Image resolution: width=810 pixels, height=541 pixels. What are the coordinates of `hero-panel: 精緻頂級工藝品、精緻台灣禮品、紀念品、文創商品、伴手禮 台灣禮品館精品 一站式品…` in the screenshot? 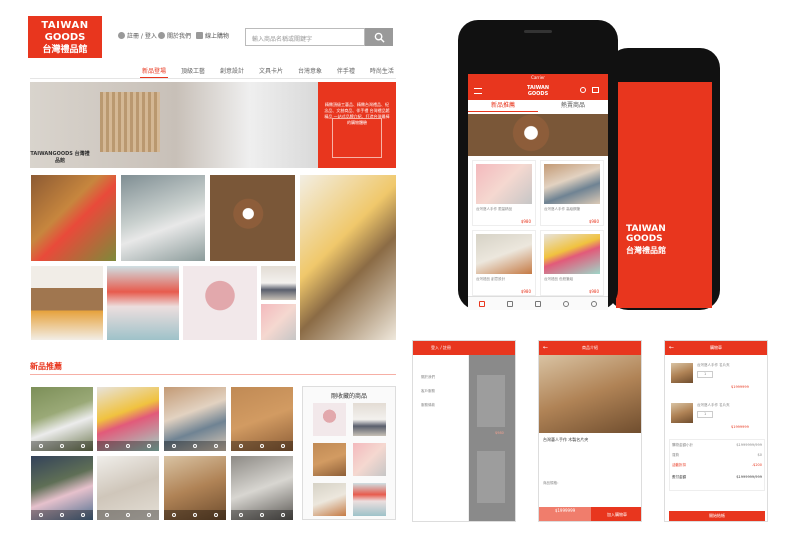 It's located at (357, 125).